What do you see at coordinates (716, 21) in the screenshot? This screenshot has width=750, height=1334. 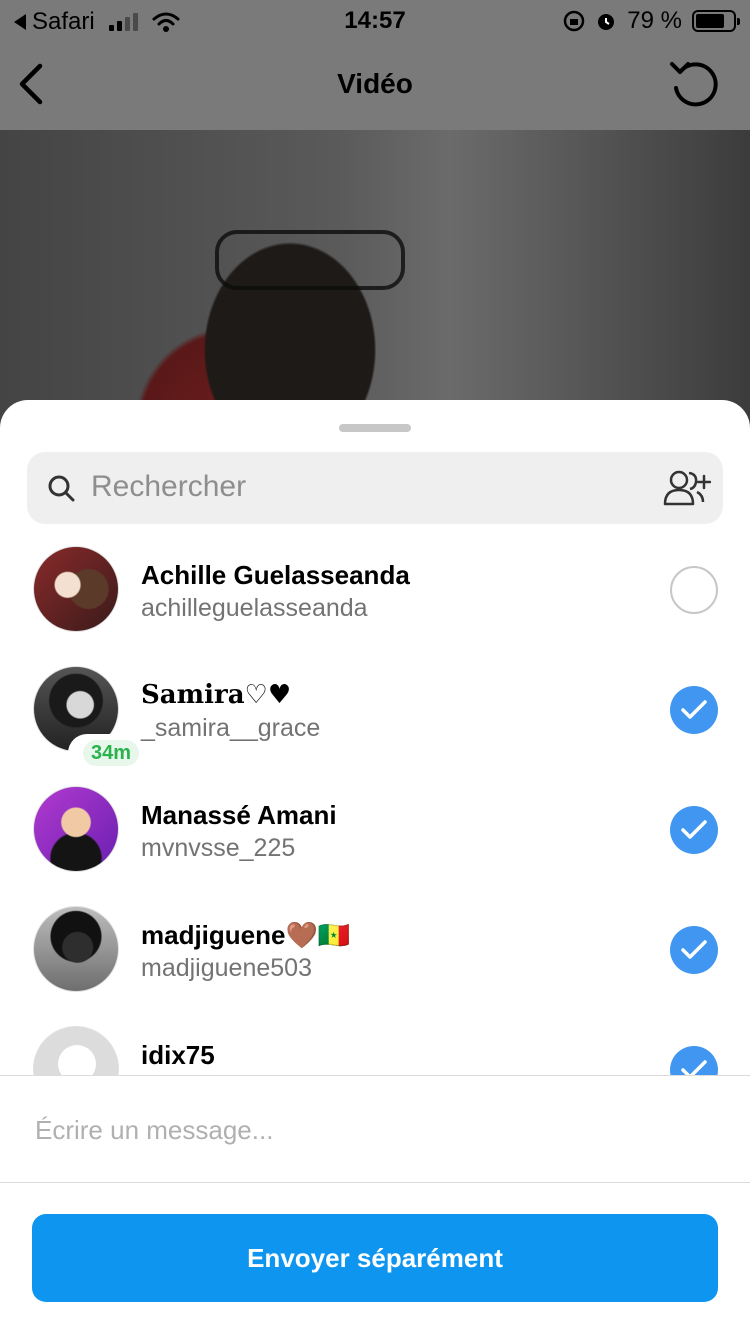 I see `battery-icon` at bounding box center [716, 21].